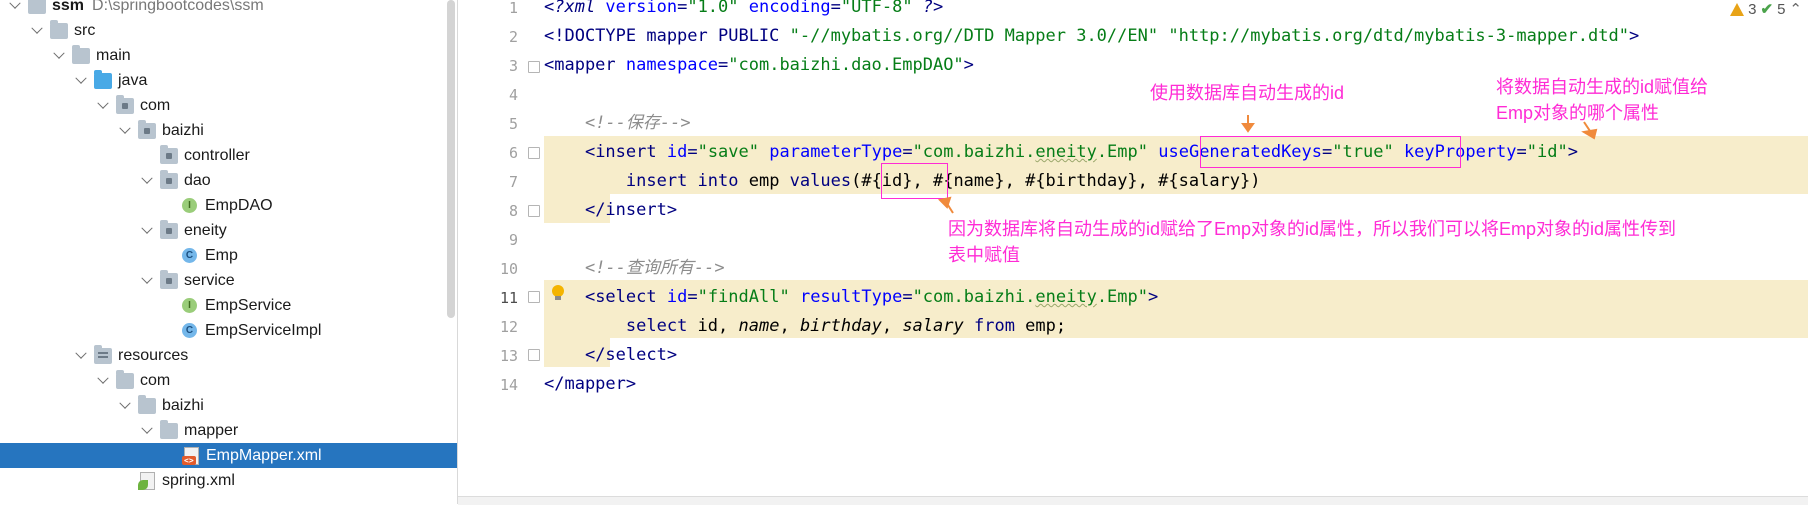  Describe the element at coordinates (68, 7) in the screenshot. I see `tree-item-label: ssm` at that location.